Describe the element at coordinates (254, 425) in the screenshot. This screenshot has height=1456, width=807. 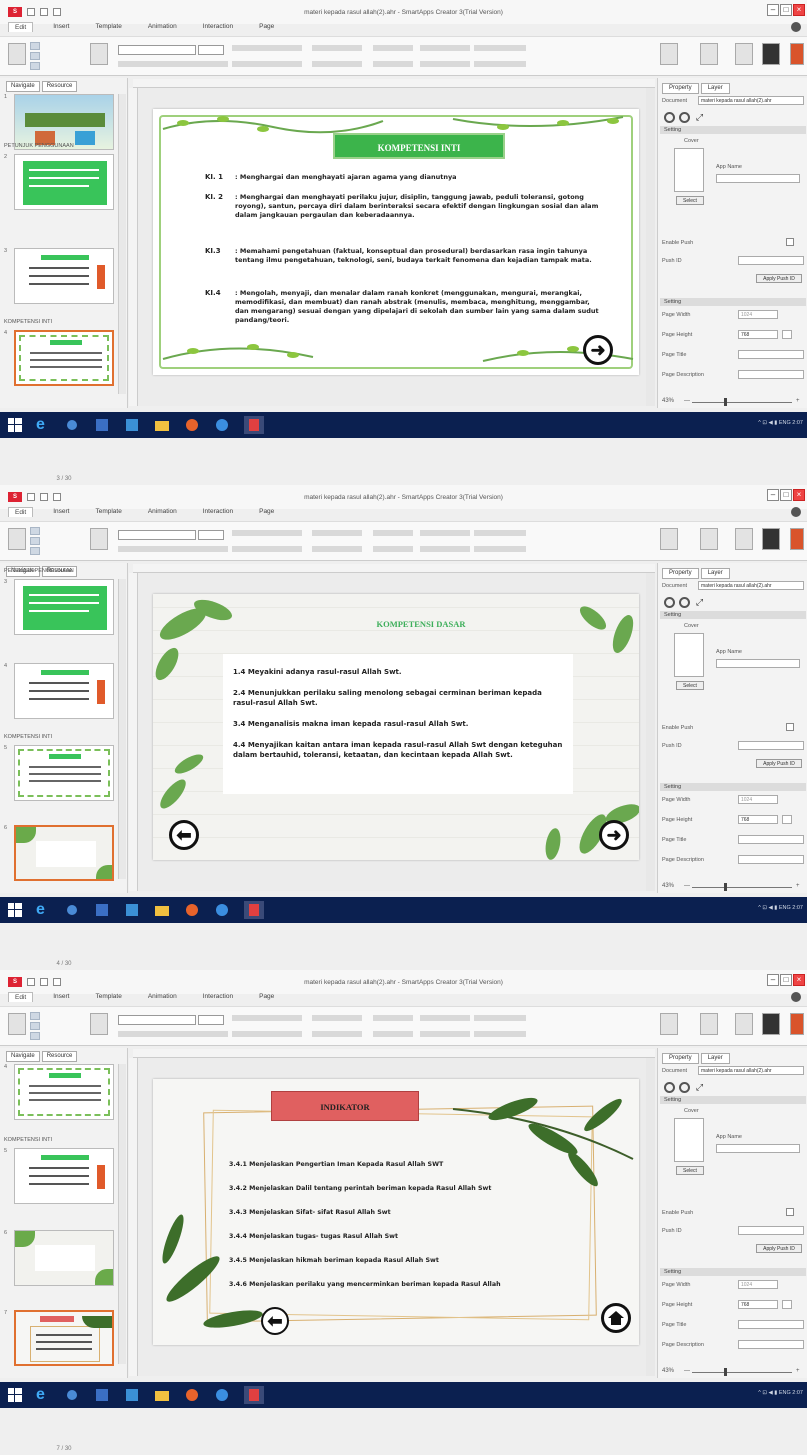
I see `smartapps-taskbar-icon` at that location.